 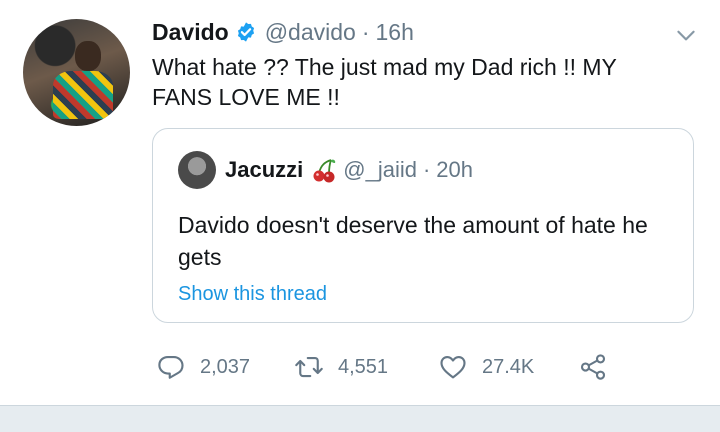 What do you see at coordinates (310, 32) in the screenshot?
I see `author-handle: @davido` at bounding box center [310, 32].